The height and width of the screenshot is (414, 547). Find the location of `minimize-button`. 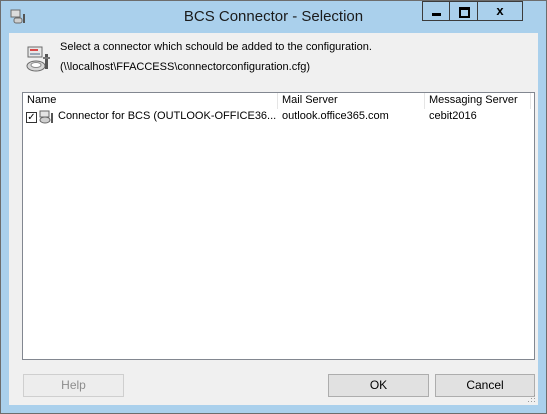

minimize-button is located at coordinates (435, 11).